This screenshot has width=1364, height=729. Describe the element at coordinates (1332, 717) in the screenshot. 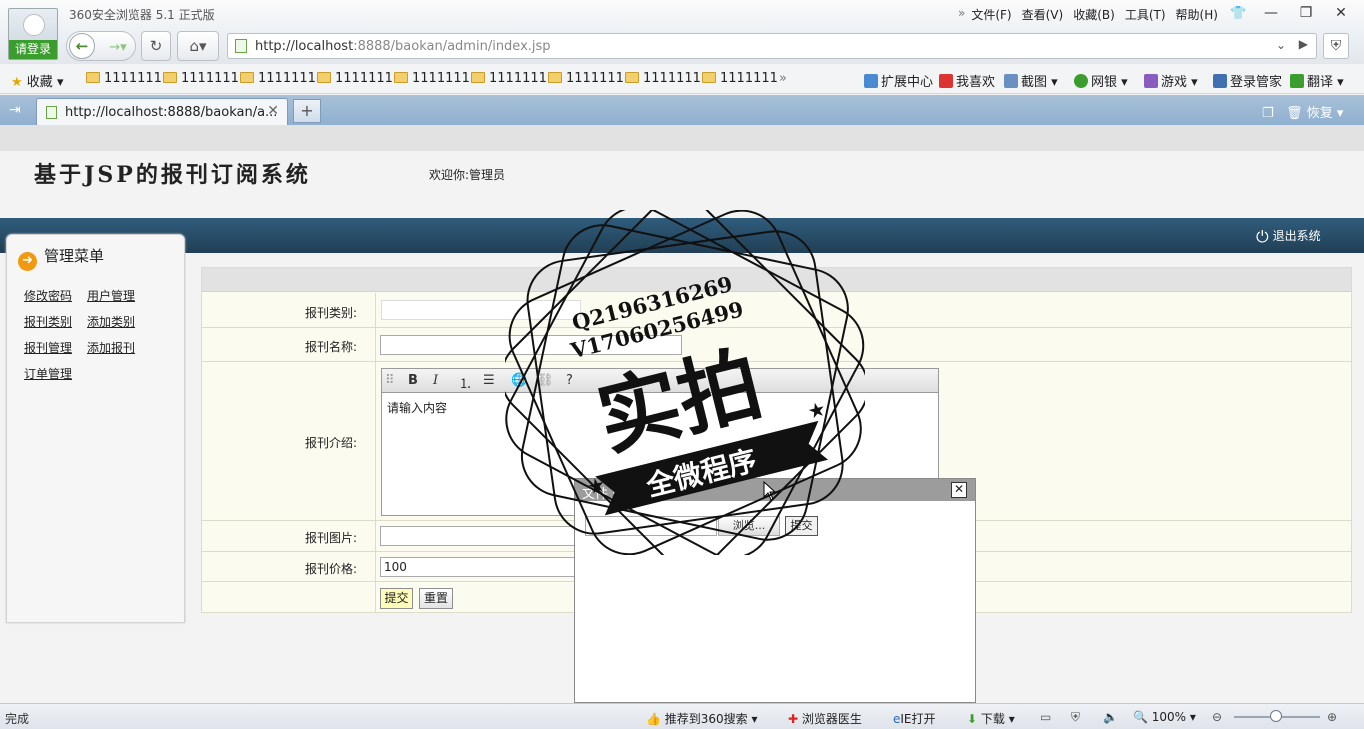

I see `zoom-in-icon: ⊕` at that location.